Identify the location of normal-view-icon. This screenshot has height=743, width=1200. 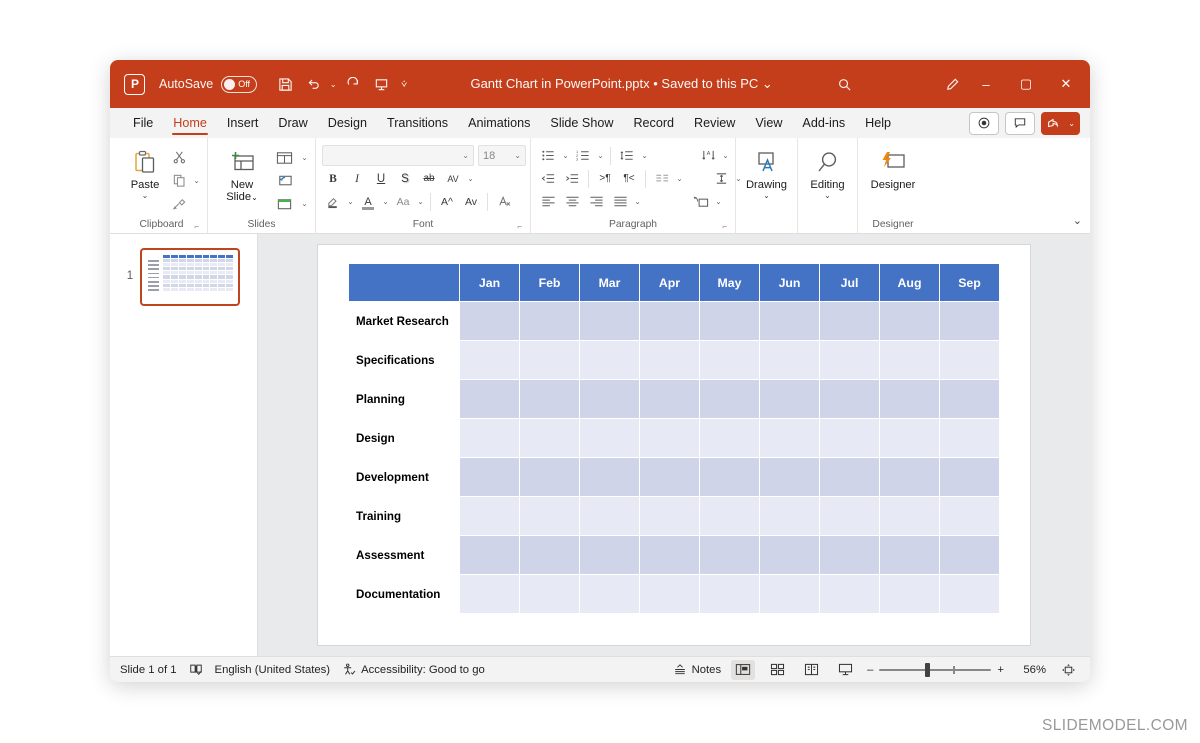
(743, 669).